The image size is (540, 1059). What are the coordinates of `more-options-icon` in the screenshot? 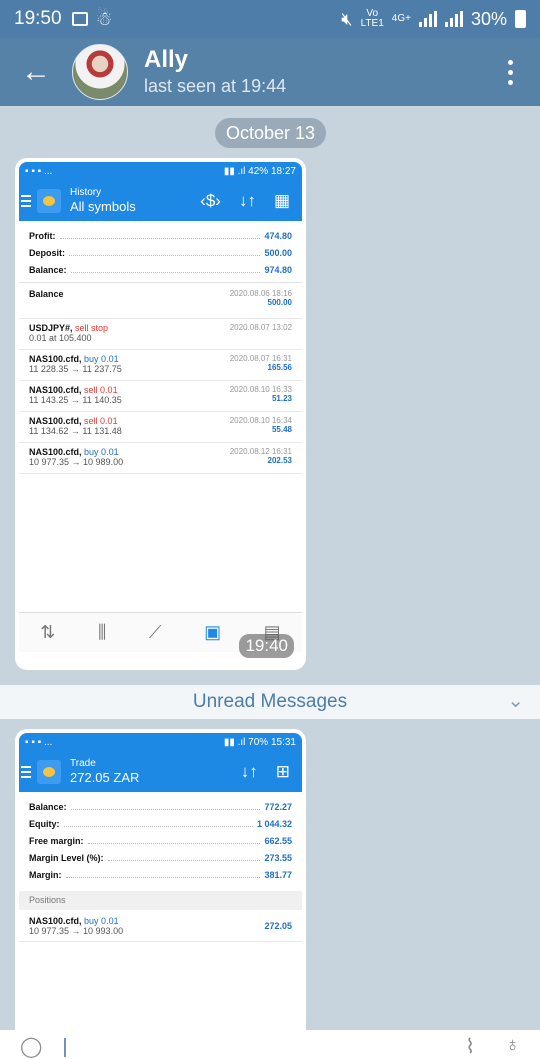 It's located at (510, 72).